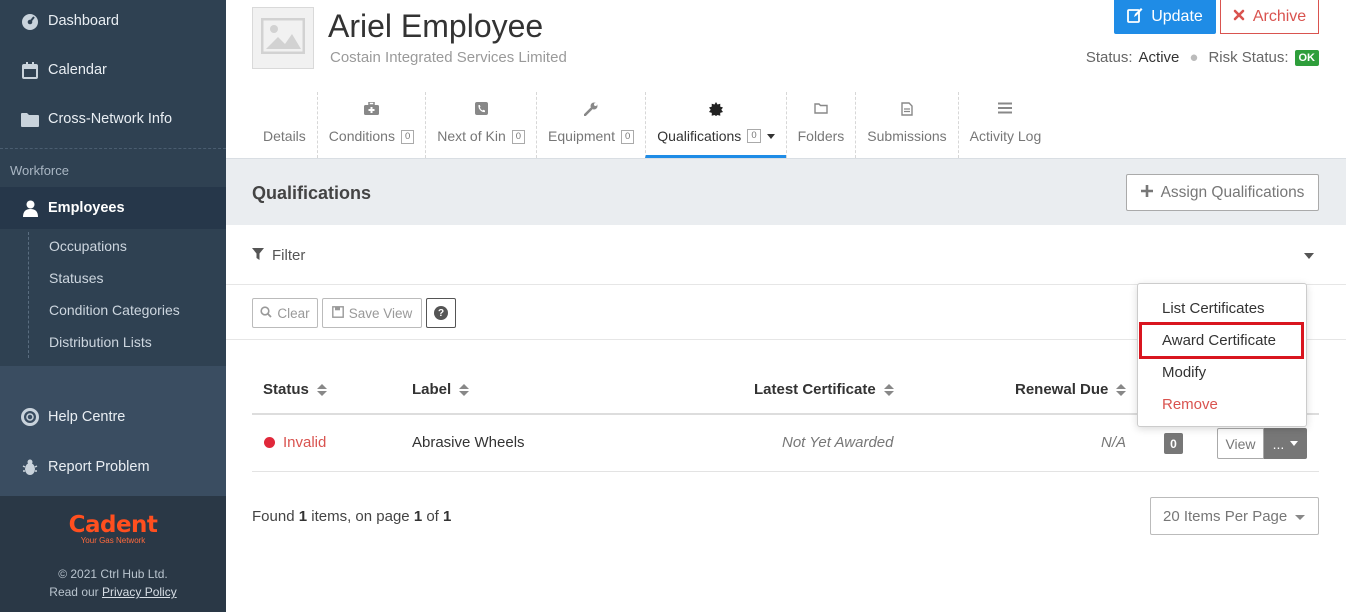 This screenshot has height=612, width=1346. I want to click on close-icon, so click(1239, 17).